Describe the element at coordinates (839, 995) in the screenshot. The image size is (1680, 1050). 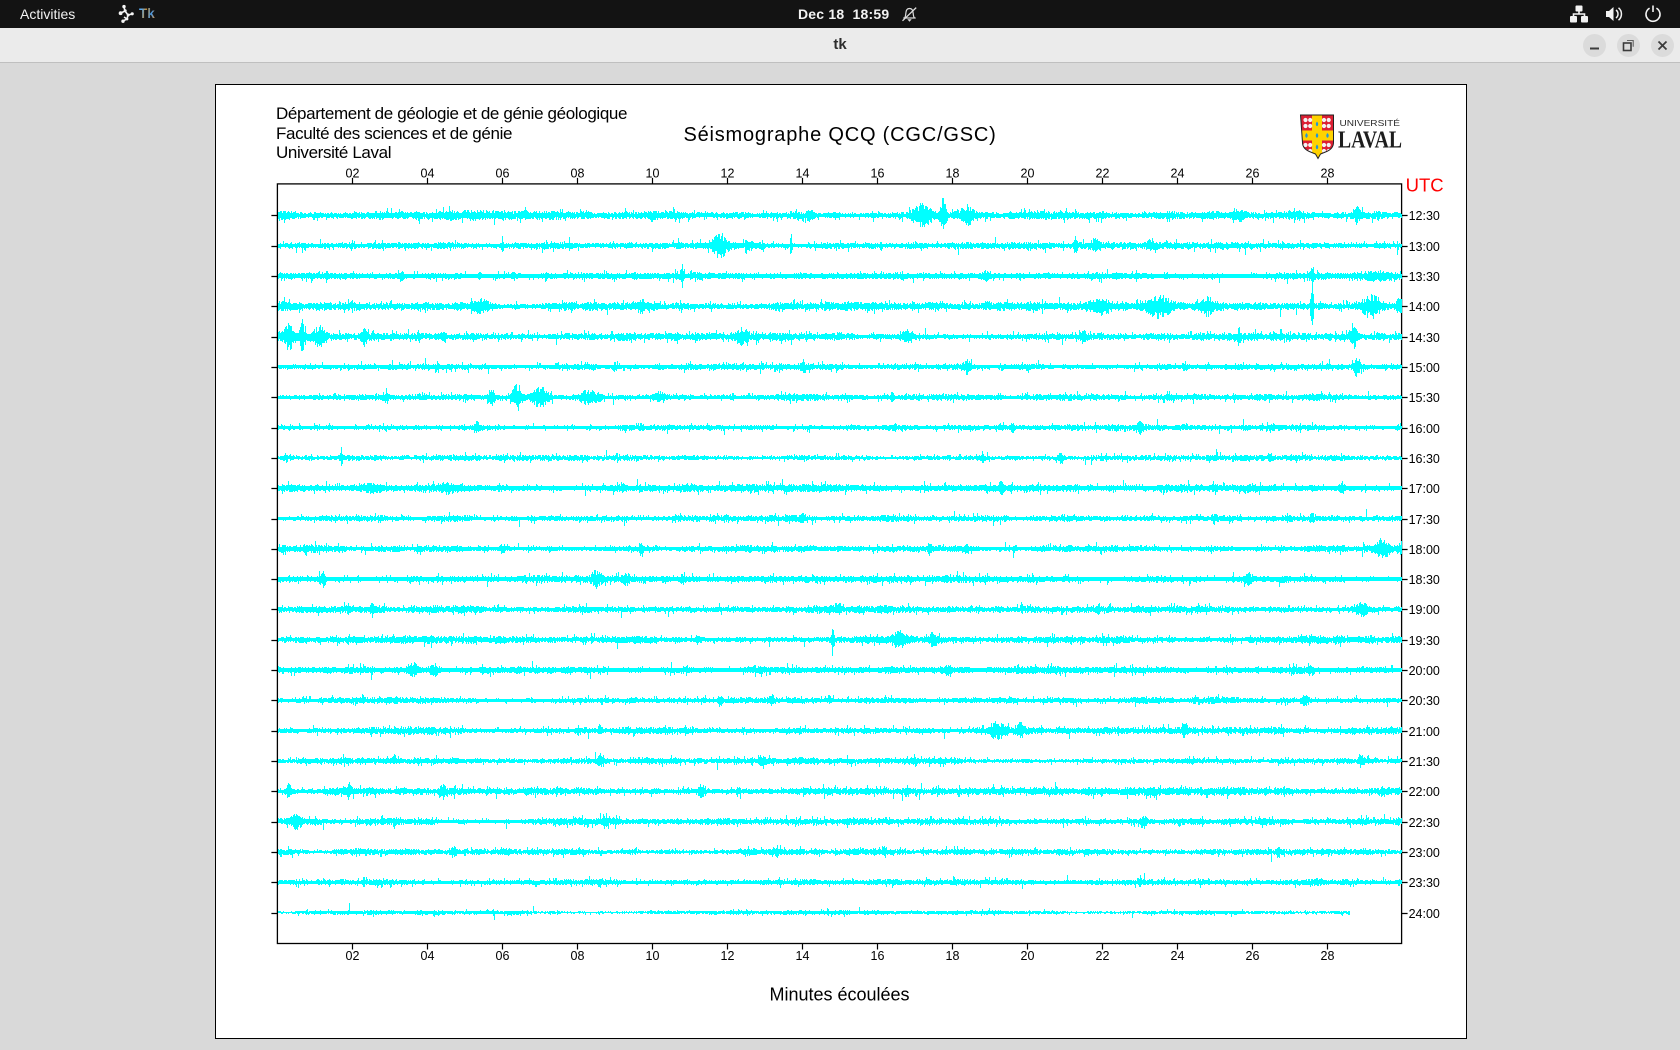
I see `svg-text: Minutes écoulées` at that location.